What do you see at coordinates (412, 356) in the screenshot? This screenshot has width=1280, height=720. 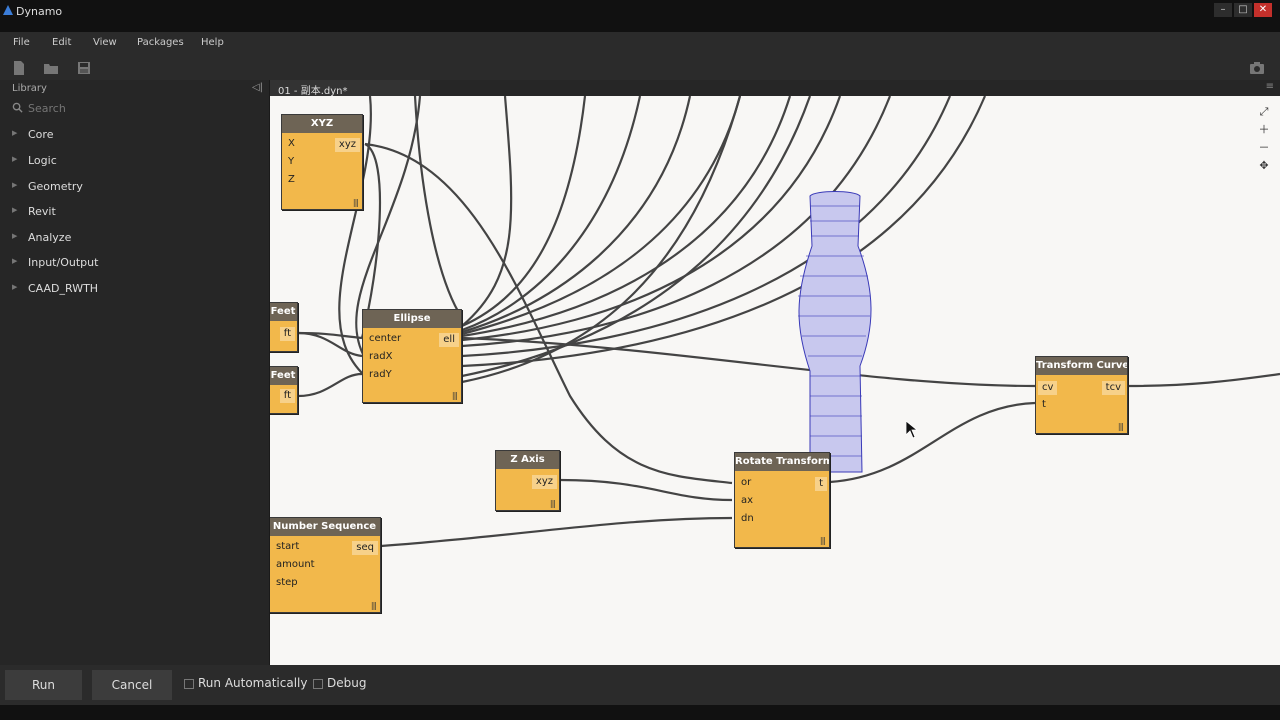 I see `node-ellipse: Ellipse center radX radY ell |||` at bounding box center [412, 356].